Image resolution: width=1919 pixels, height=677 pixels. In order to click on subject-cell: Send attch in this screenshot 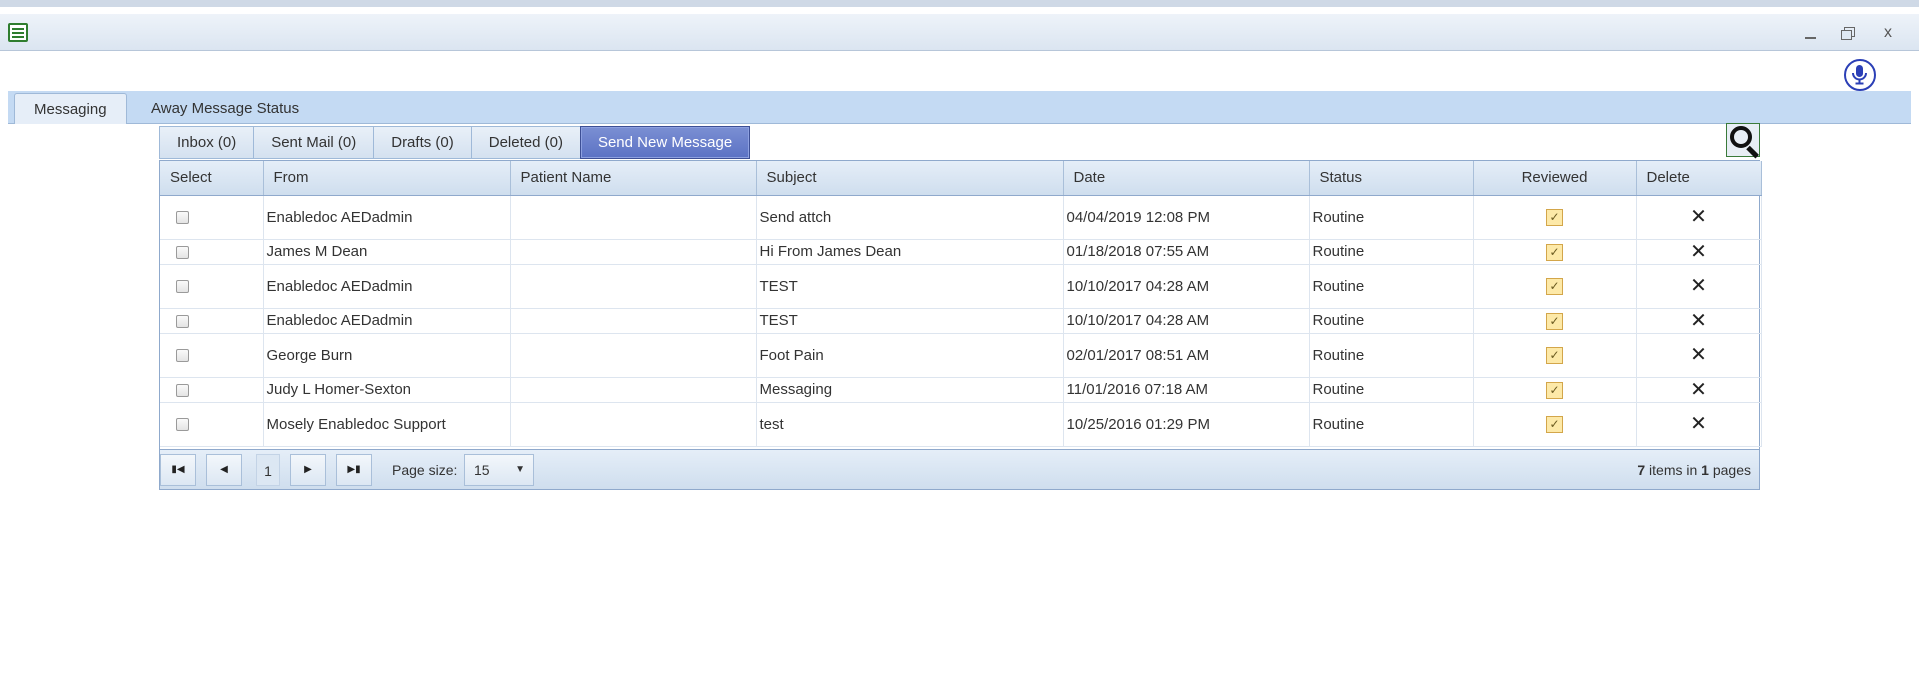, I will do `click(910, 217)`.